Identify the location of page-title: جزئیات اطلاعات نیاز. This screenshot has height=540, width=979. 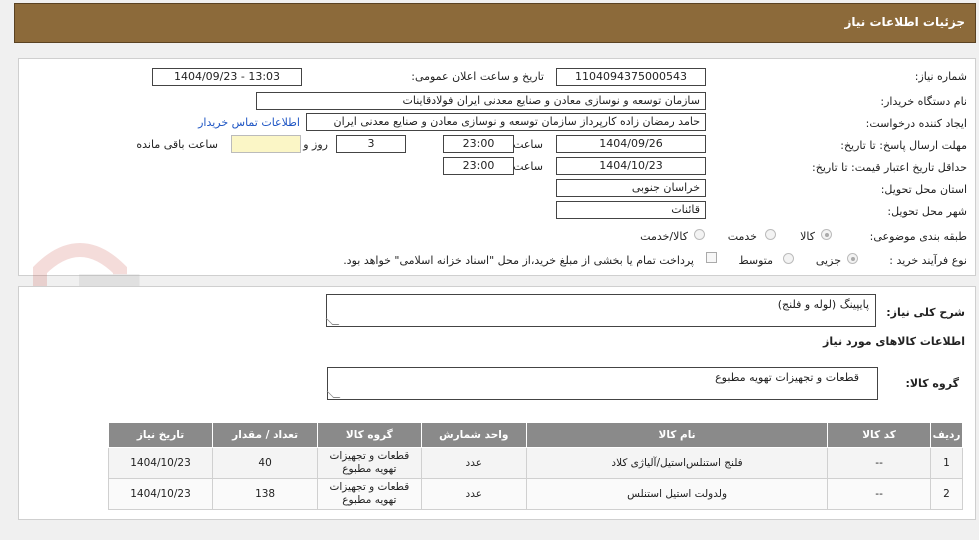
(904, 22).